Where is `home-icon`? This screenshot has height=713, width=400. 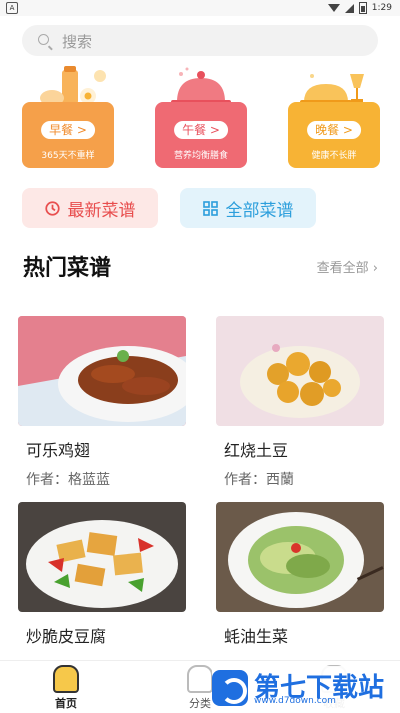 home-icon is located at coordinates (66, 679).